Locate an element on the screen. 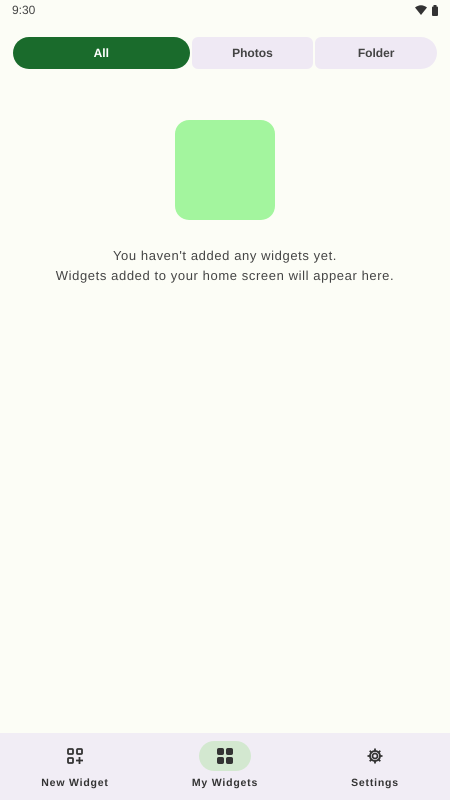  nav-label: My Widgets is located at coordinates (225, 783).